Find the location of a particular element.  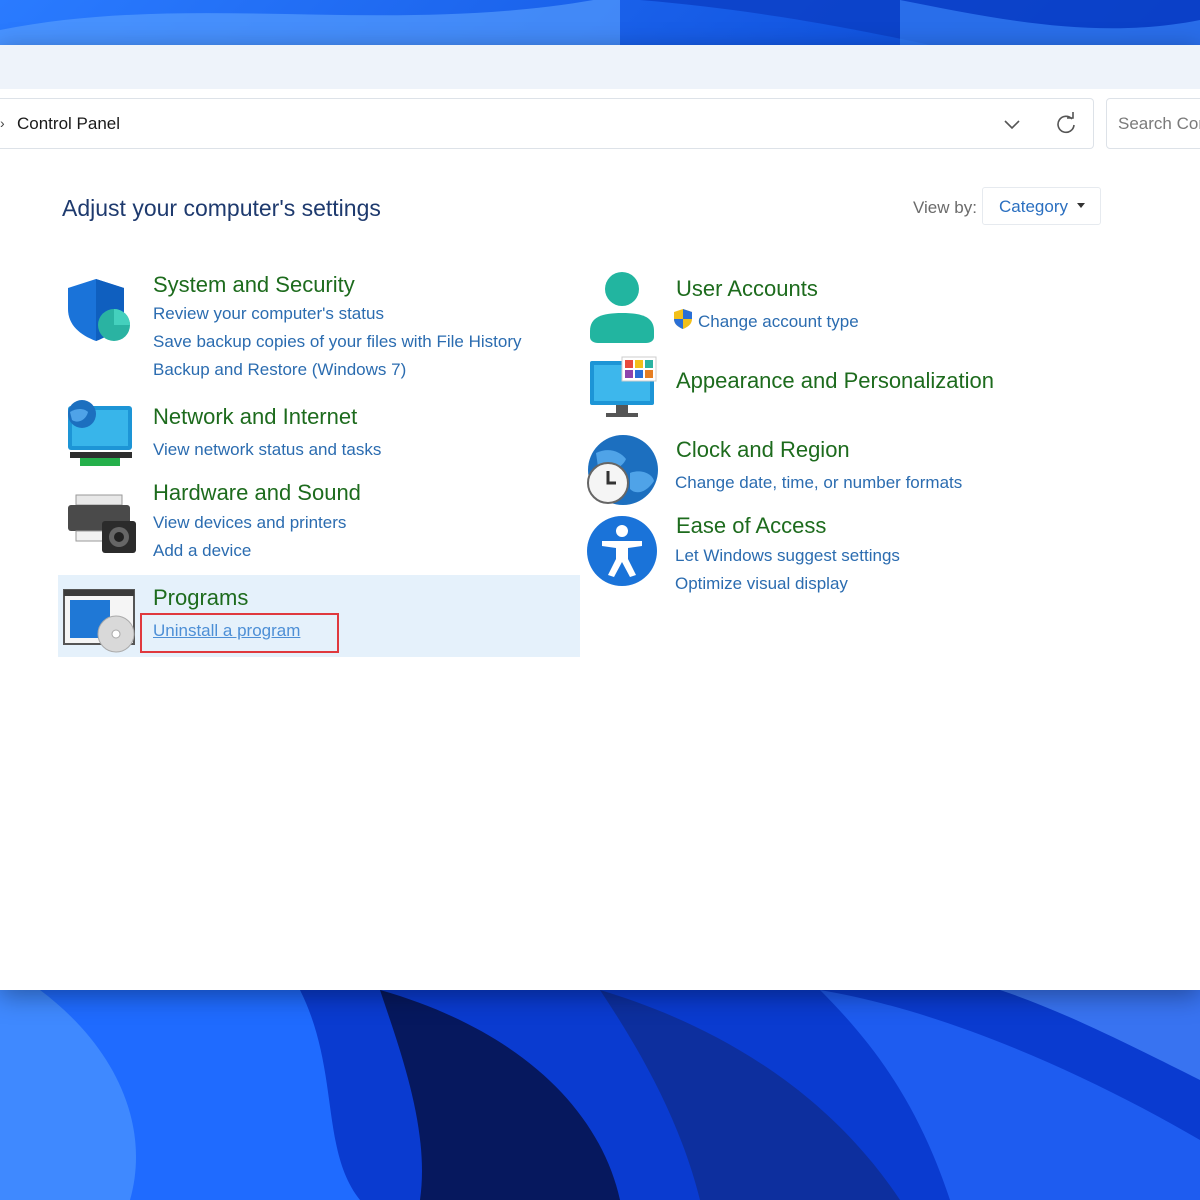

caret-down-icon is located at coordinates (1081, 205).